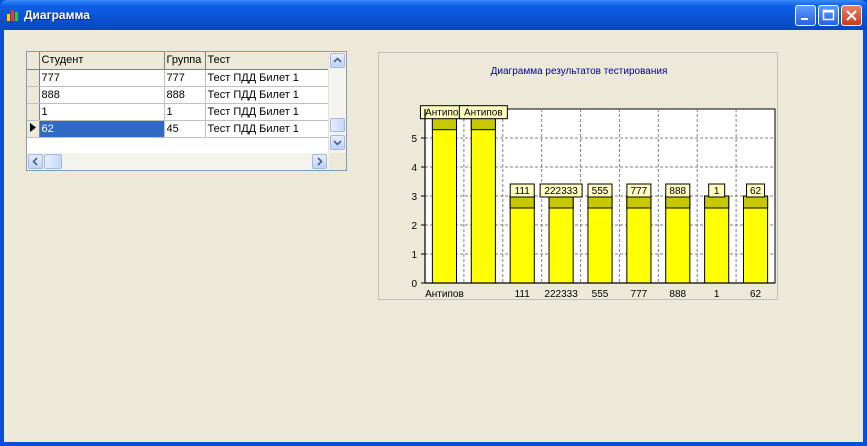 Image resolution: width=867 pixels, height=446 pixels. Describe the element at coordinates (102, 78) in the screenshot. I see `cell-student: 777` at that location.